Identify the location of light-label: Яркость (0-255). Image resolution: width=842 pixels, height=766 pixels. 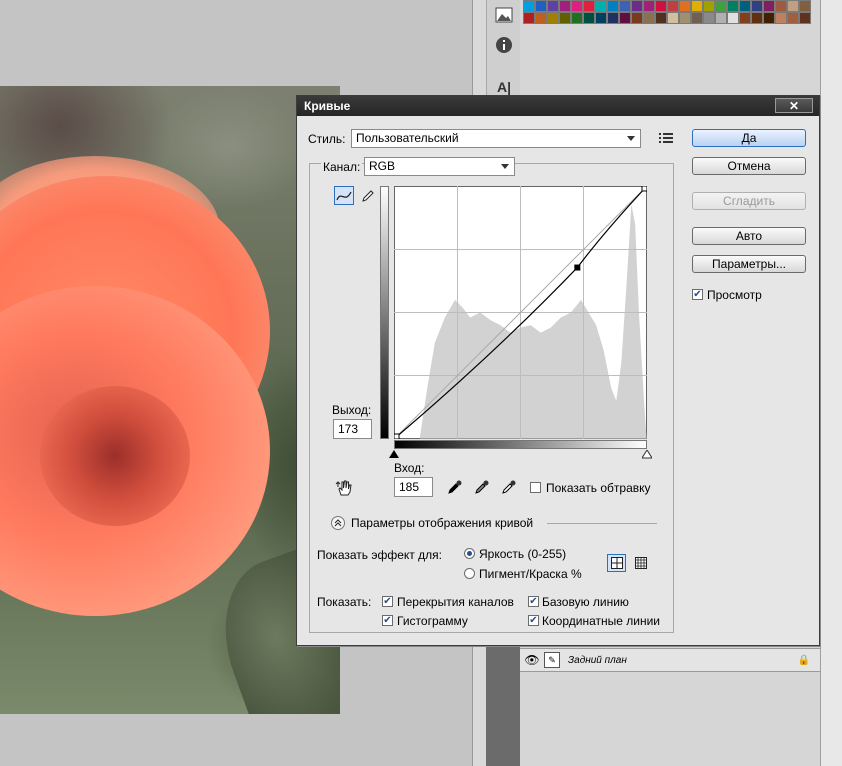
(523, 554).